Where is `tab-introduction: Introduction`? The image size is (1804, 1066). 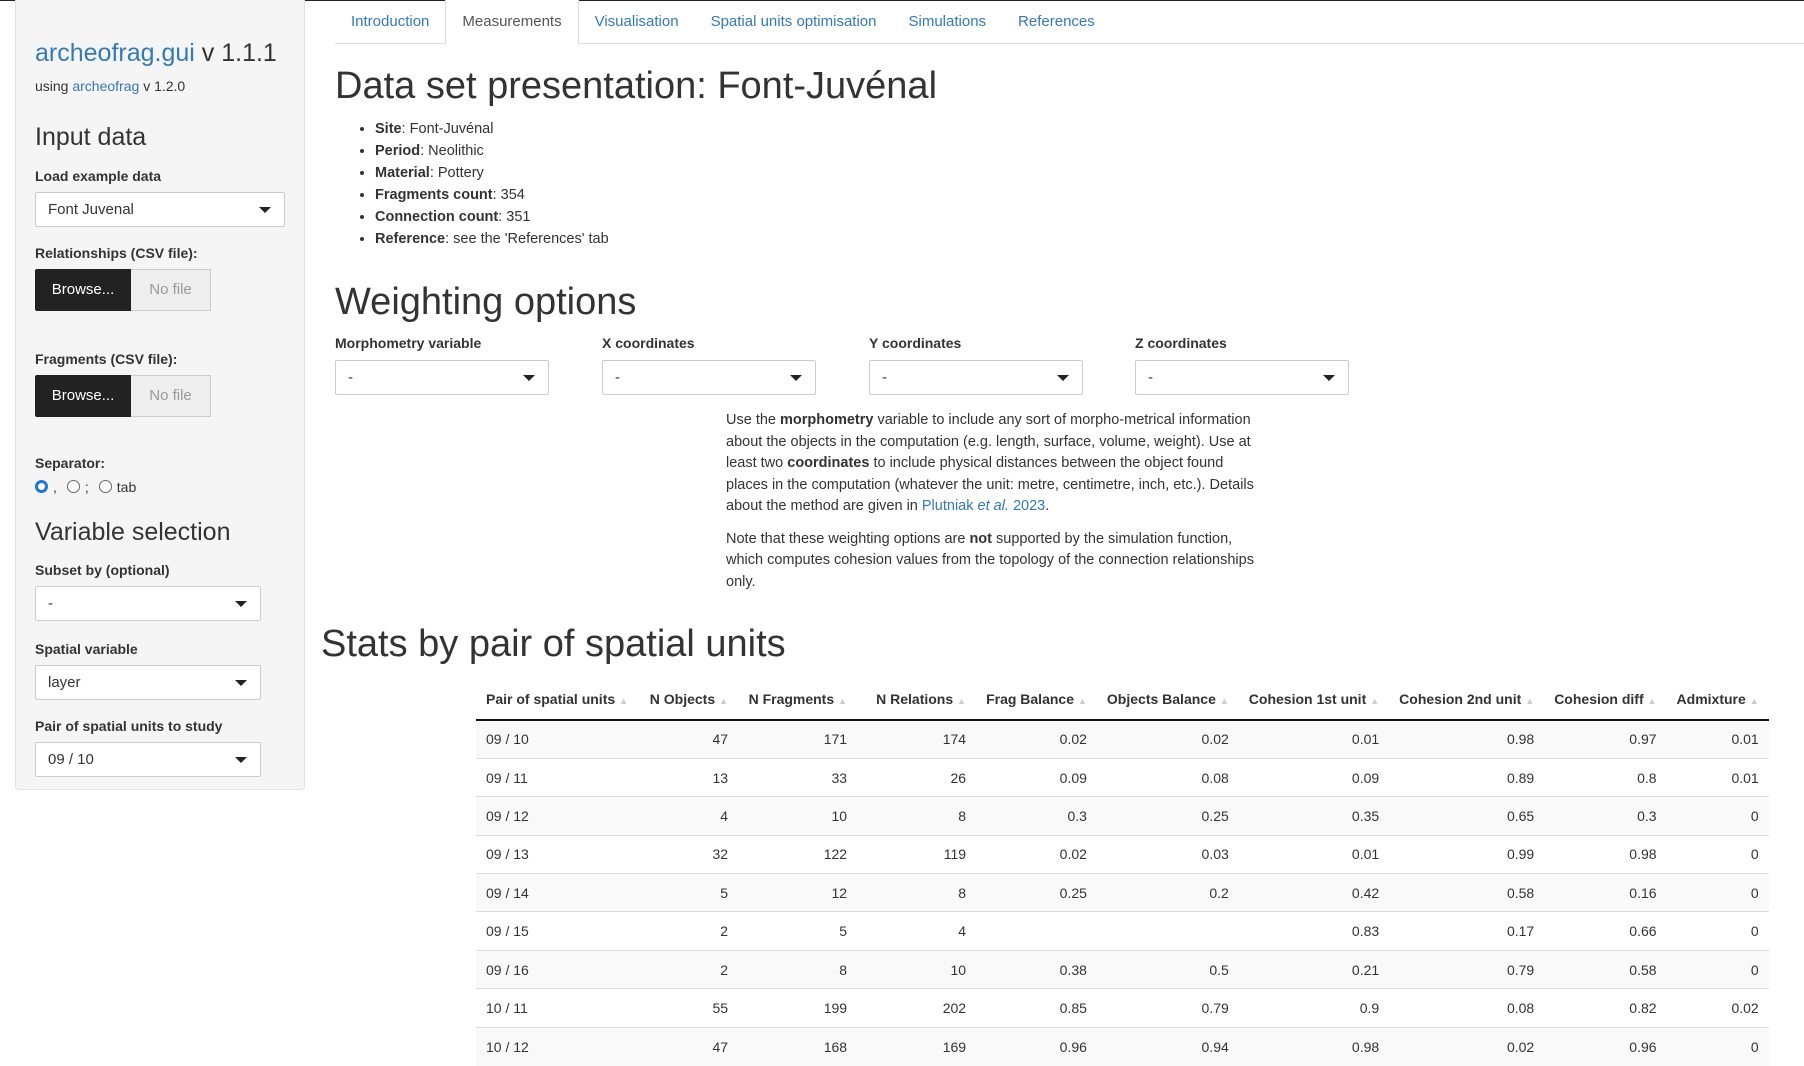 tab-introduction: Introduction is located at coordinates (390, 22).